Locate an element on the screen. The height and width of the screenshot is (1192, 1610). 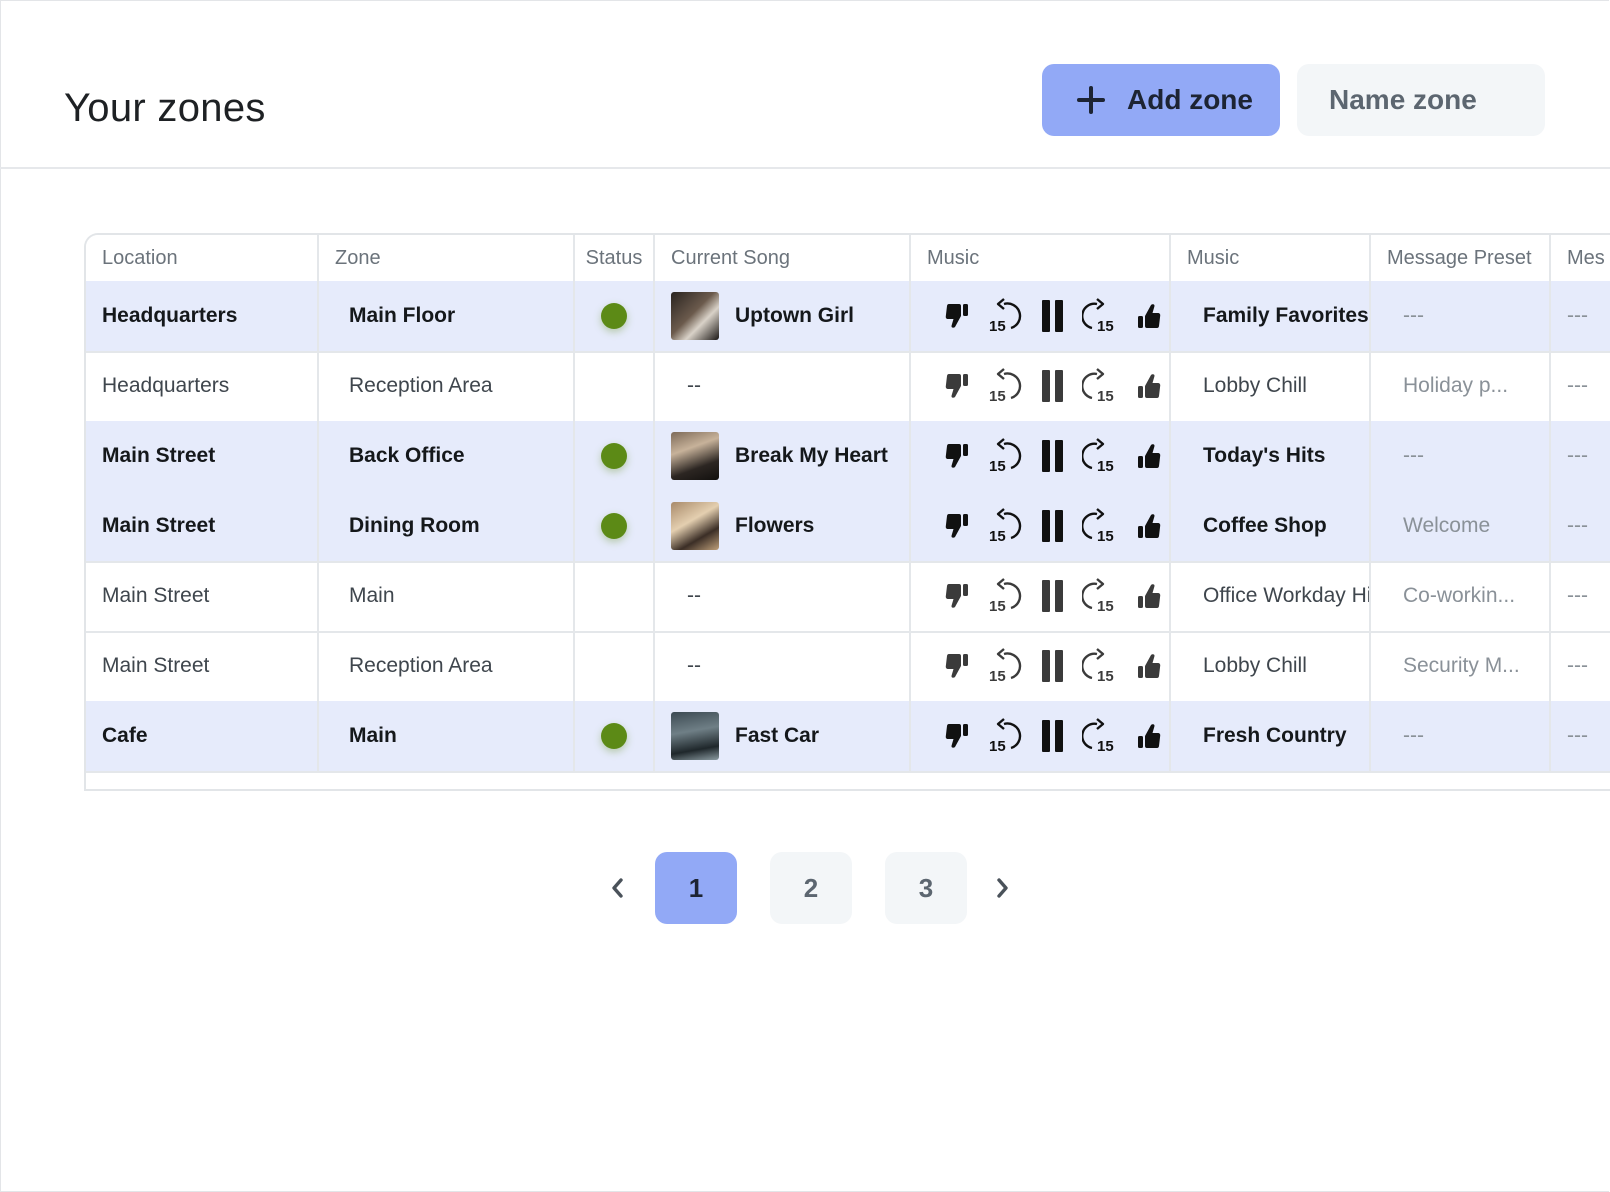
column-header-message-preset: Message Preset is located at coordinates (1461, 258).